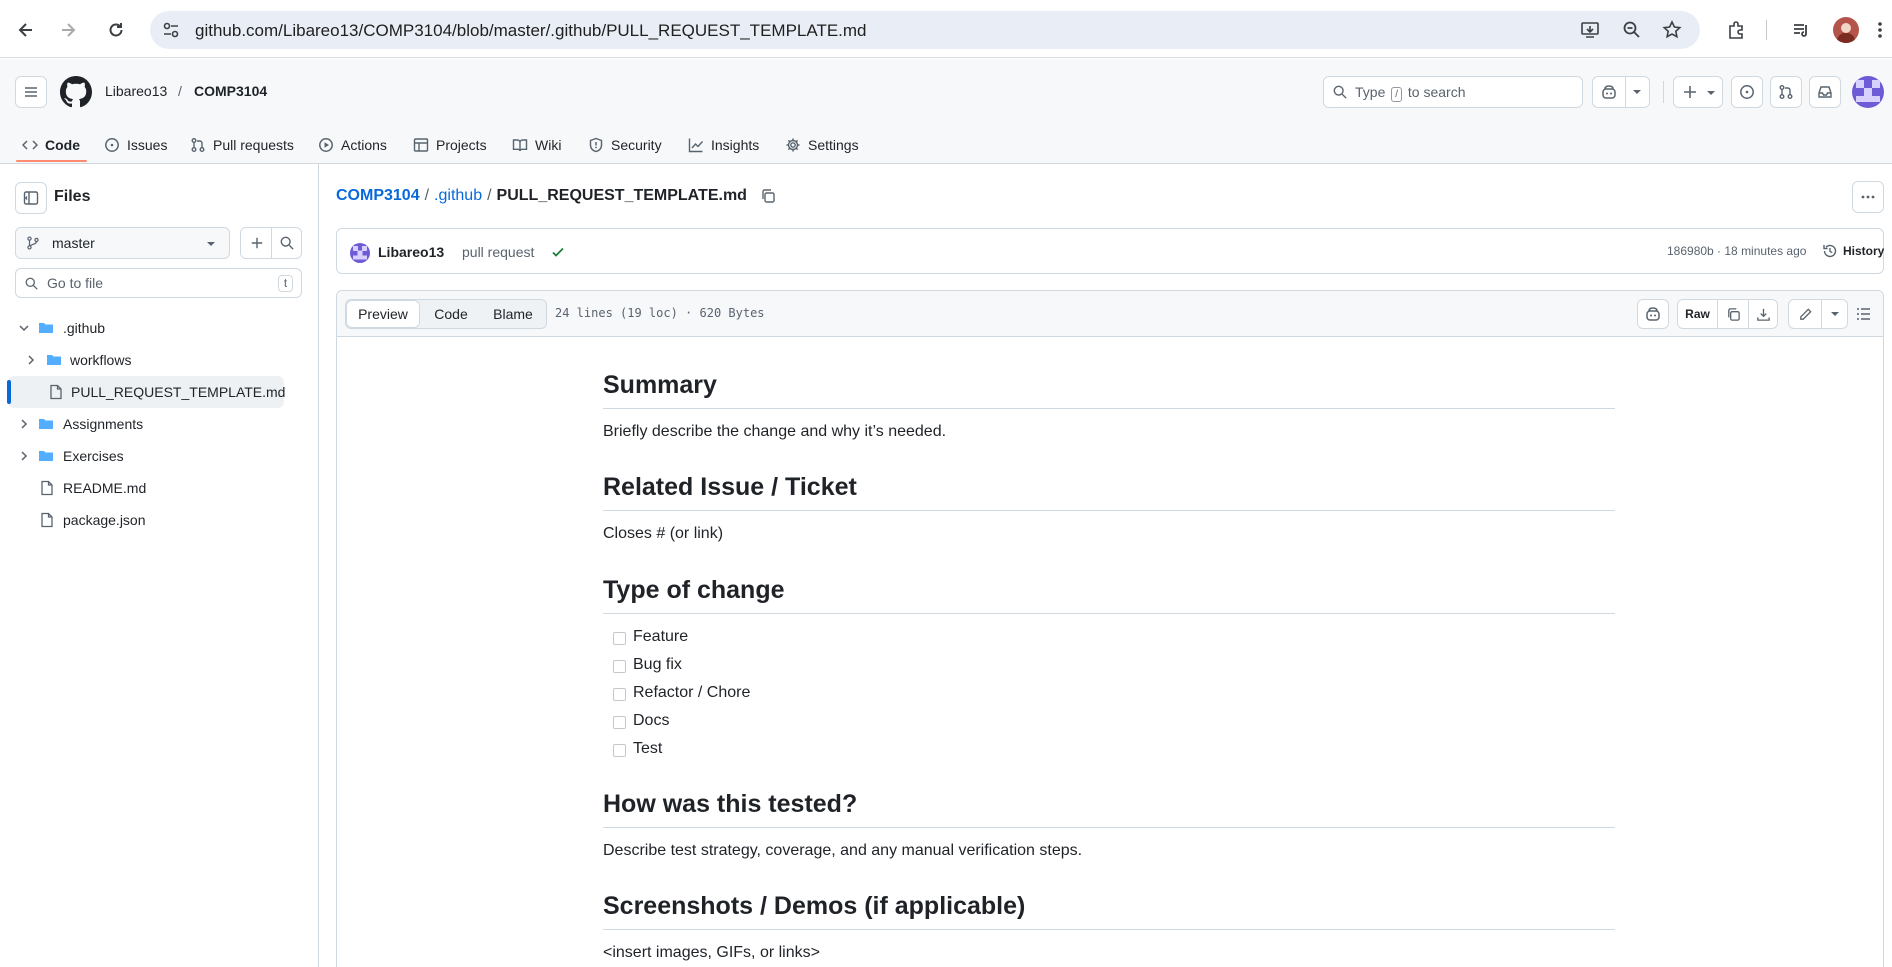  Describe the element at coordinates (76, 92) in the screenshot. I see `github-logo-icon` at that location.